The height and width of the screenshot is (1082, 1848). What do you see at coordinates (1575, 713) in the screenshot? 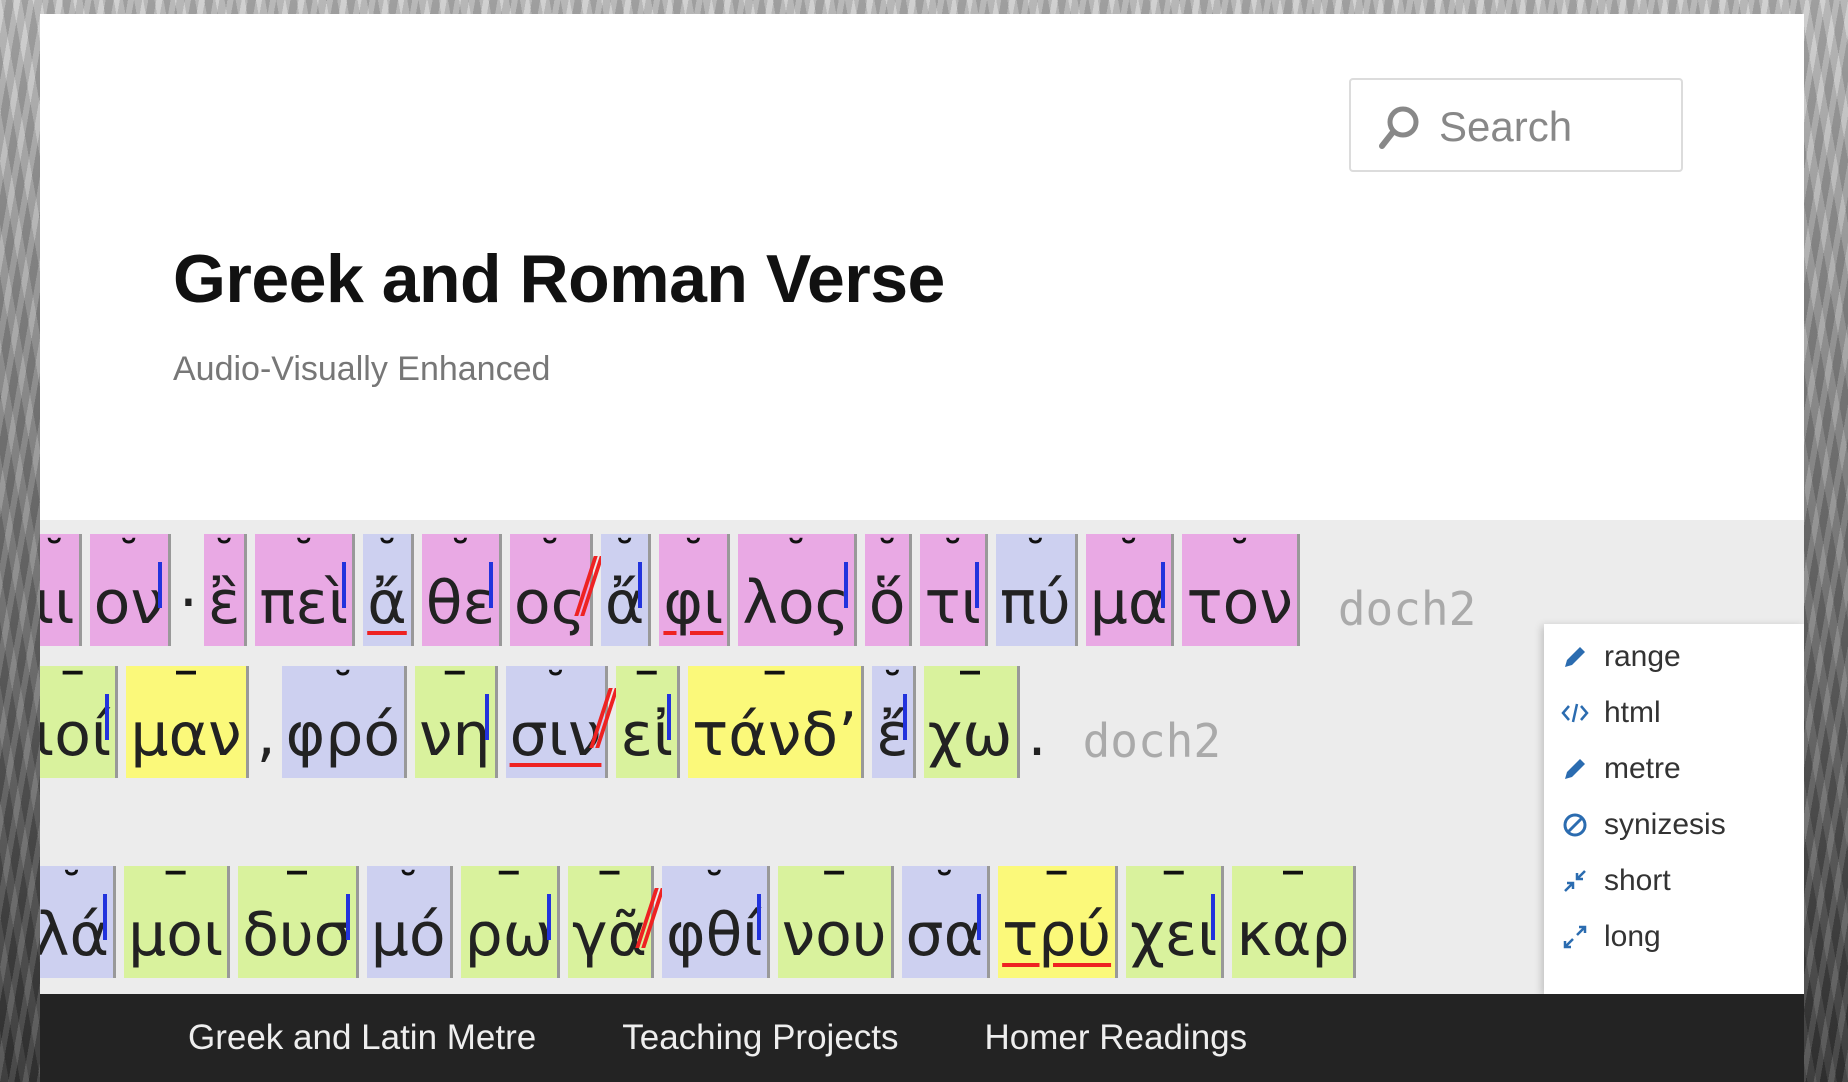
I see `code-icon` at bounding box center [1575, 713].